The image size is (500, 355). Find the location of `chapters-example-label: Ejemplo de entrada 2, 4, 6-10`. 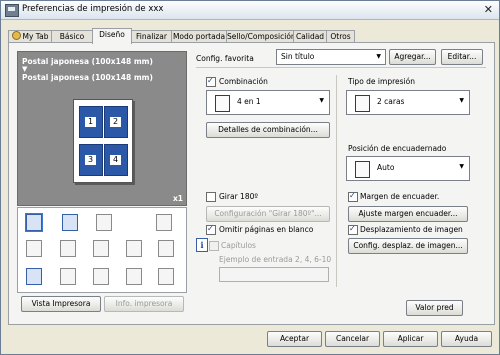

chapters-example-label: Ejemplo de entrada 2, 4, 6-10 is located at coordinates (275, 259).